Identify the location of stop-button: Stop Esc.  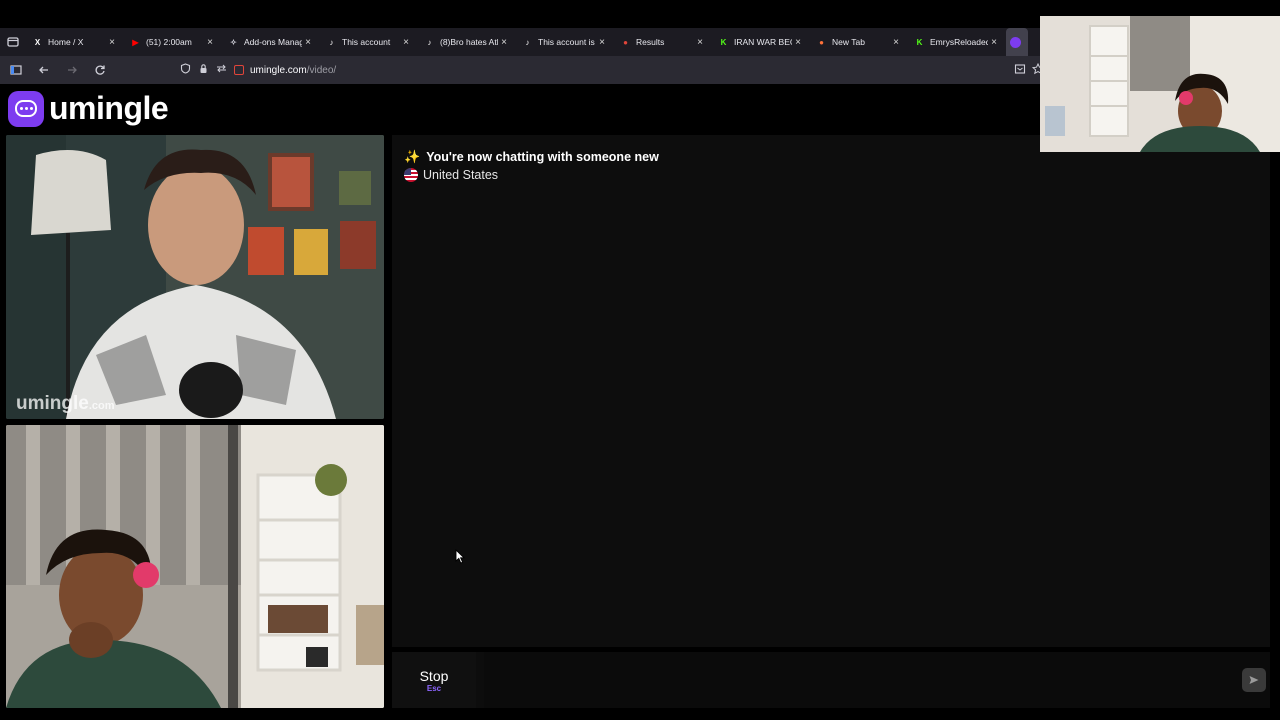
(434, 680).